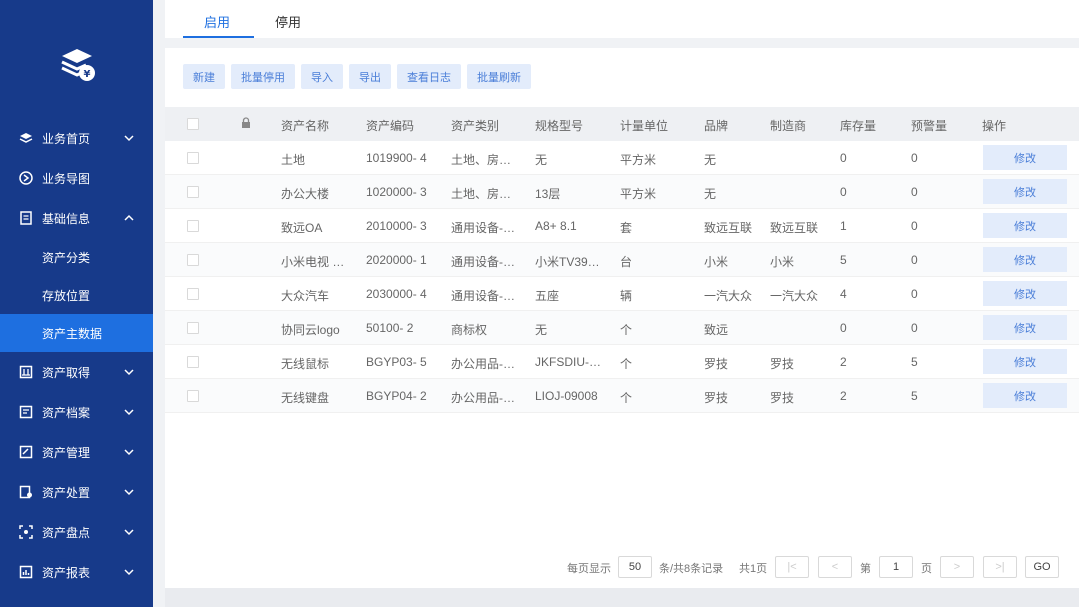 The width and height of the screenshot is (1079, 607). Describe the element at coordinates (76, 138) in the screenshot. I see `menu-business-home: 业务首页` at that location.